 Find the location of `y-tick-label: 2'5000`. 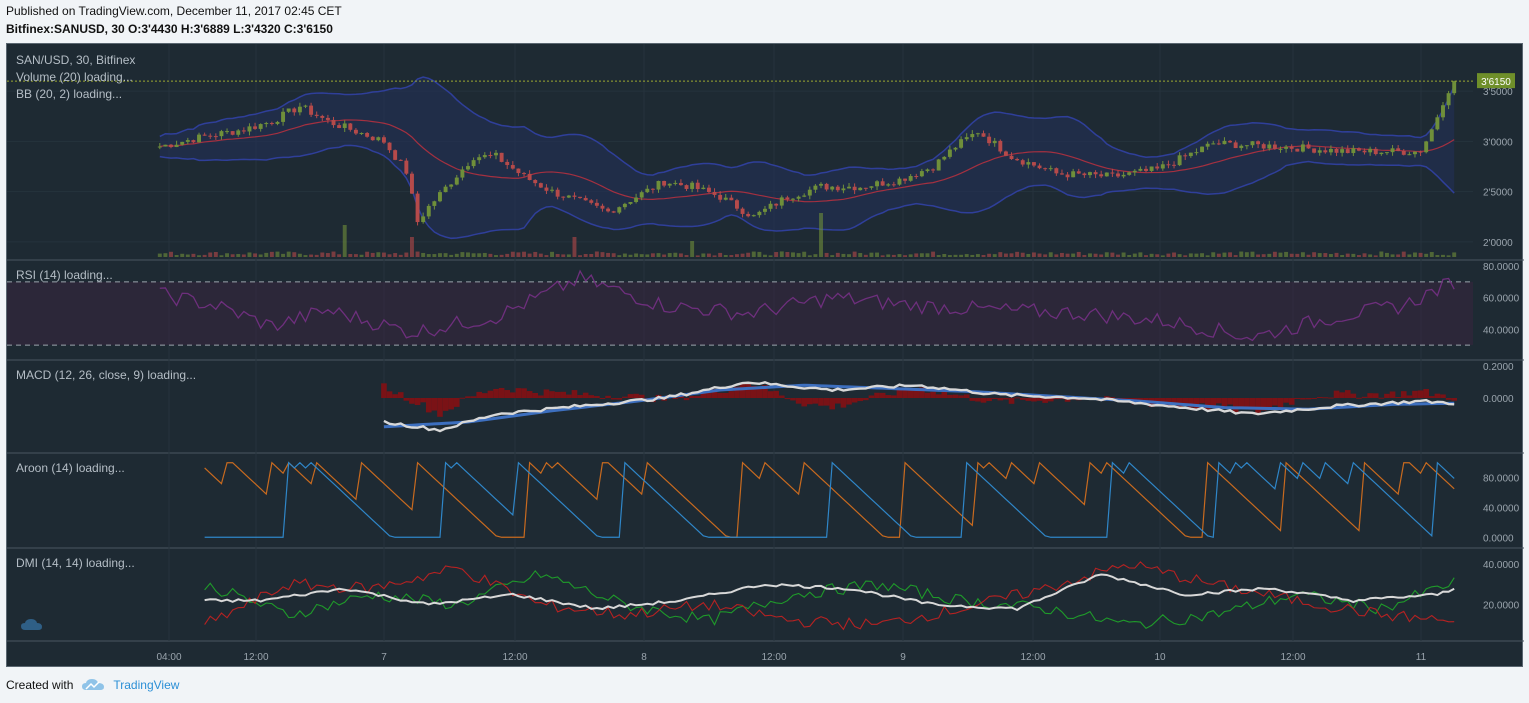

y-tick-label: 2'5000 is located at coordinates (1498, 193).